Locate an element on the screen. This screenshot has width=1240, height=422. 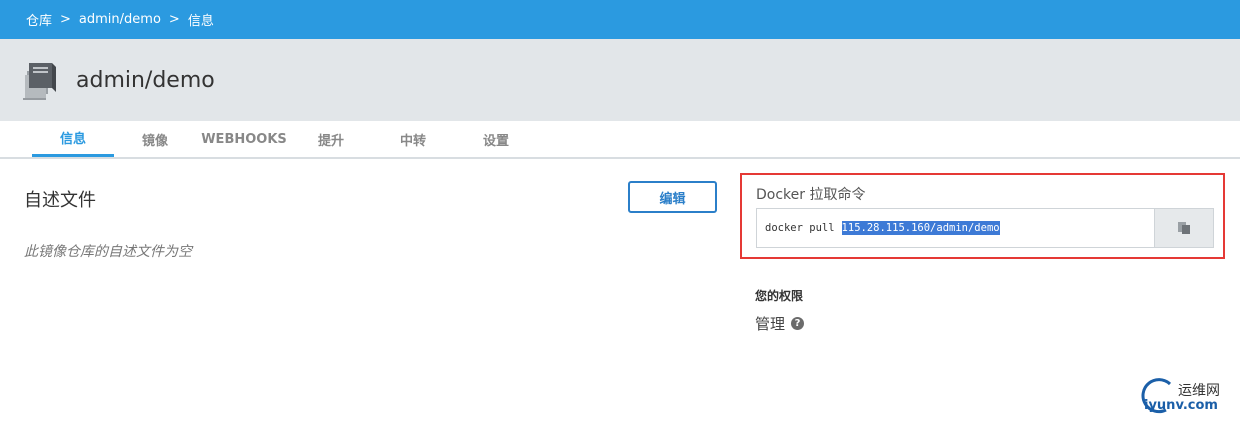
docker-pull-command-target: 115.28.115.160/admin/demo is located at coordinates (920, 228).